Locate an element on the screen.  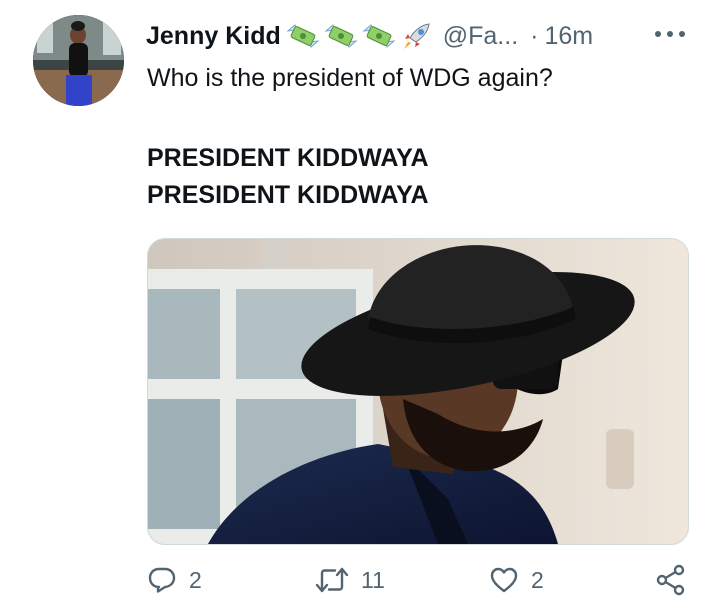
rocket-icon is located at coordinates (416, 36).